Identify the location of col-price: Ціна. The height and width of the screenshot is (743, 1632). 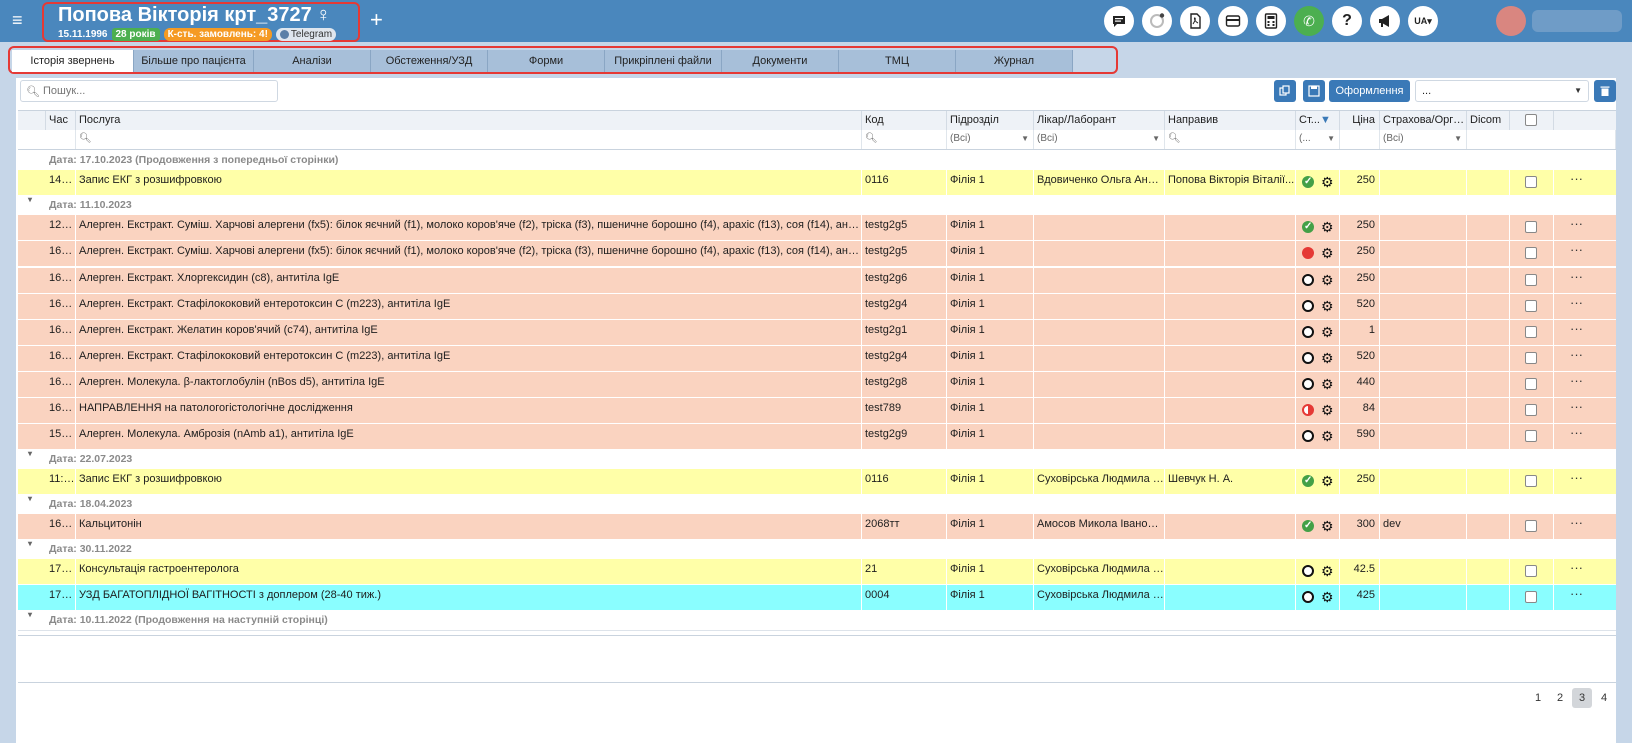
(1360, 120).